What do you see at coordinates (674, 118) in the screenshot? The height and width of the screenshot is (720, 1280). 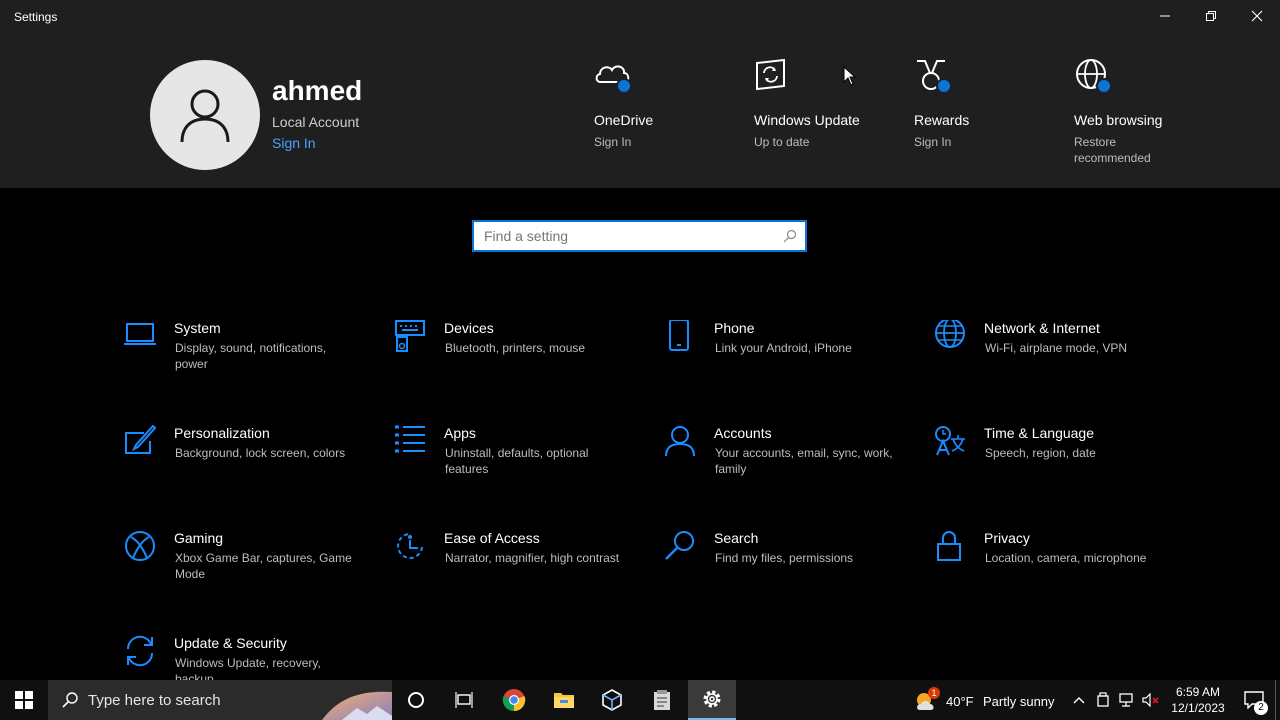 I see `header-item-onedrive: OneDrive Sign In` at bounding box center [674, 118].